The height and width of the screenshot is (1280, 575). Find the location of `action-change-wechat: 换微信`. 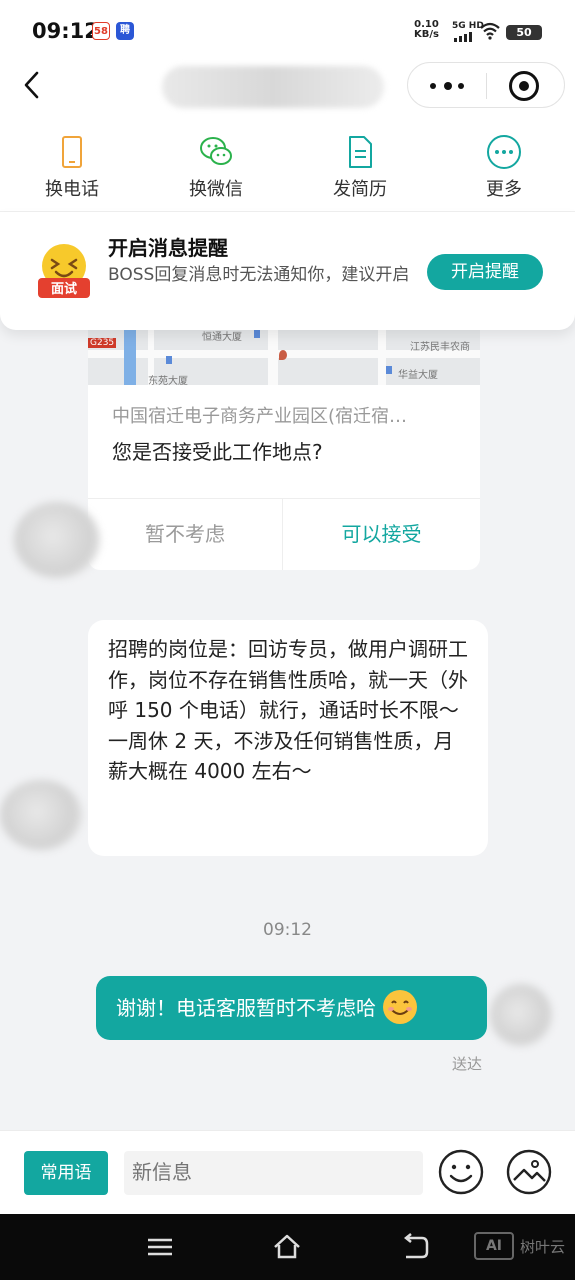

action-change-wechat: 换微信 is located at coordinates (216, 167).